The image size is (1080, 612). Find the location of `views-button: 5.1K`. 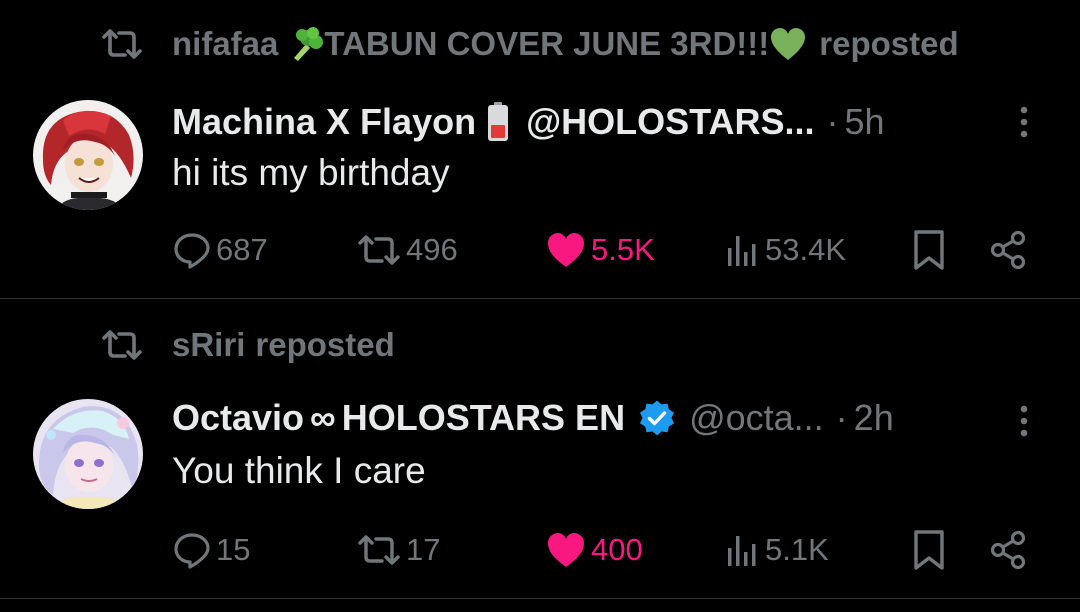

views-button: 5.1K is located at coordinates (777, 550).